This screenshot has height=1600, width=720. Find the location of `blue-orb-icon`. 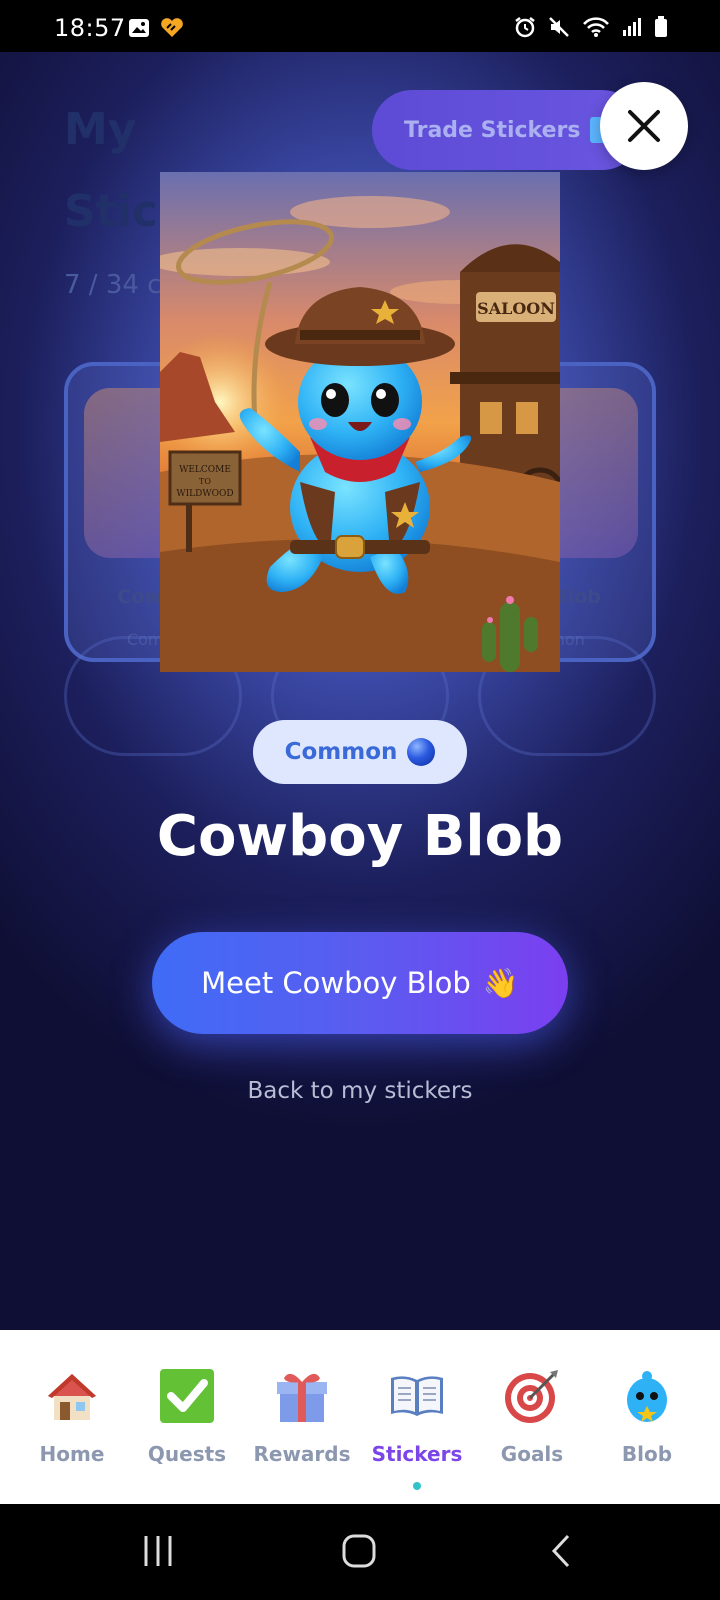

blue-orb-icon is located at coordinates (421, 752).